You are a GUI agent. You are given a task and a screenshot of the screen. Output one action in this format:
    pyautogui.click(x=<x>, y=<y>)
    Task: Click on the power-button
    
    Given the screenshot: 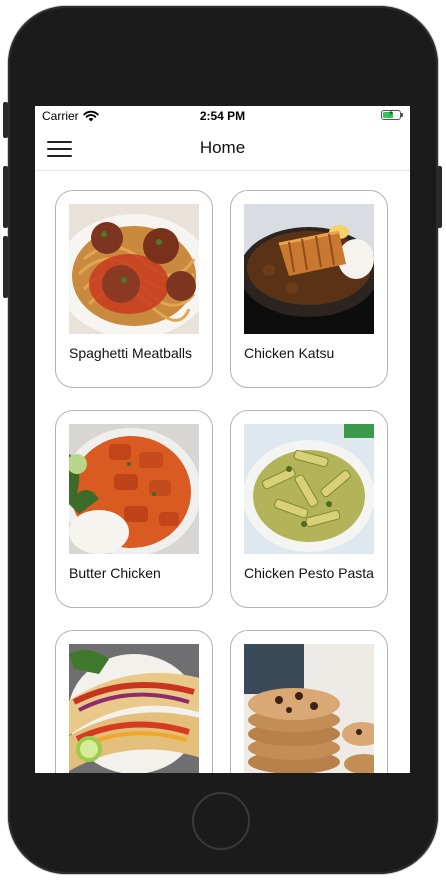 What is the action you would take?
    pyautogui.click(x=439, y=197)
    